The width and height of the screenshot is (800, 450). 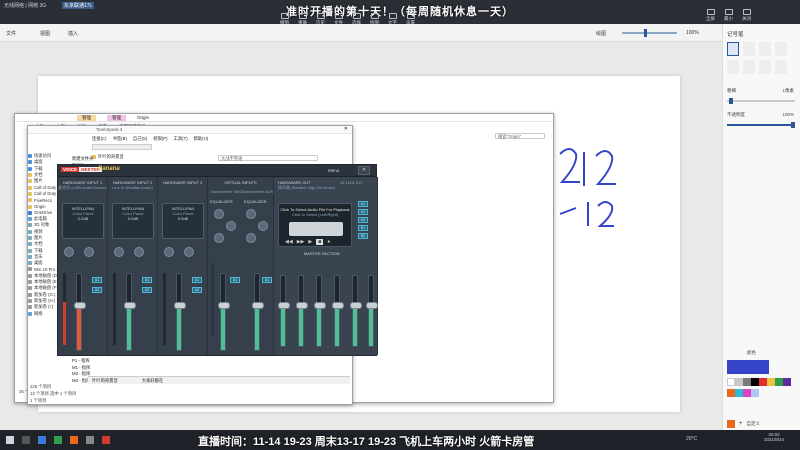 I want to click on ribbon-insert: 插入, so click(x=73, y=33).